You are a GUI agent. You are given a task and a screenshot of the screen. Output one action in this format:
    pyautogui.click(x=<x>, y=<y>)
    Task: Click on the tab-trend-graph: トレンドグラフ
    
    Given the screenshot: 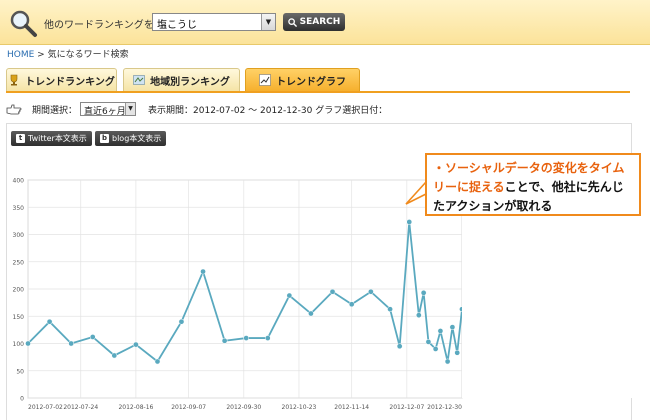 What is the action you would take?
    pyautogui.click(x=302, y=79)
    